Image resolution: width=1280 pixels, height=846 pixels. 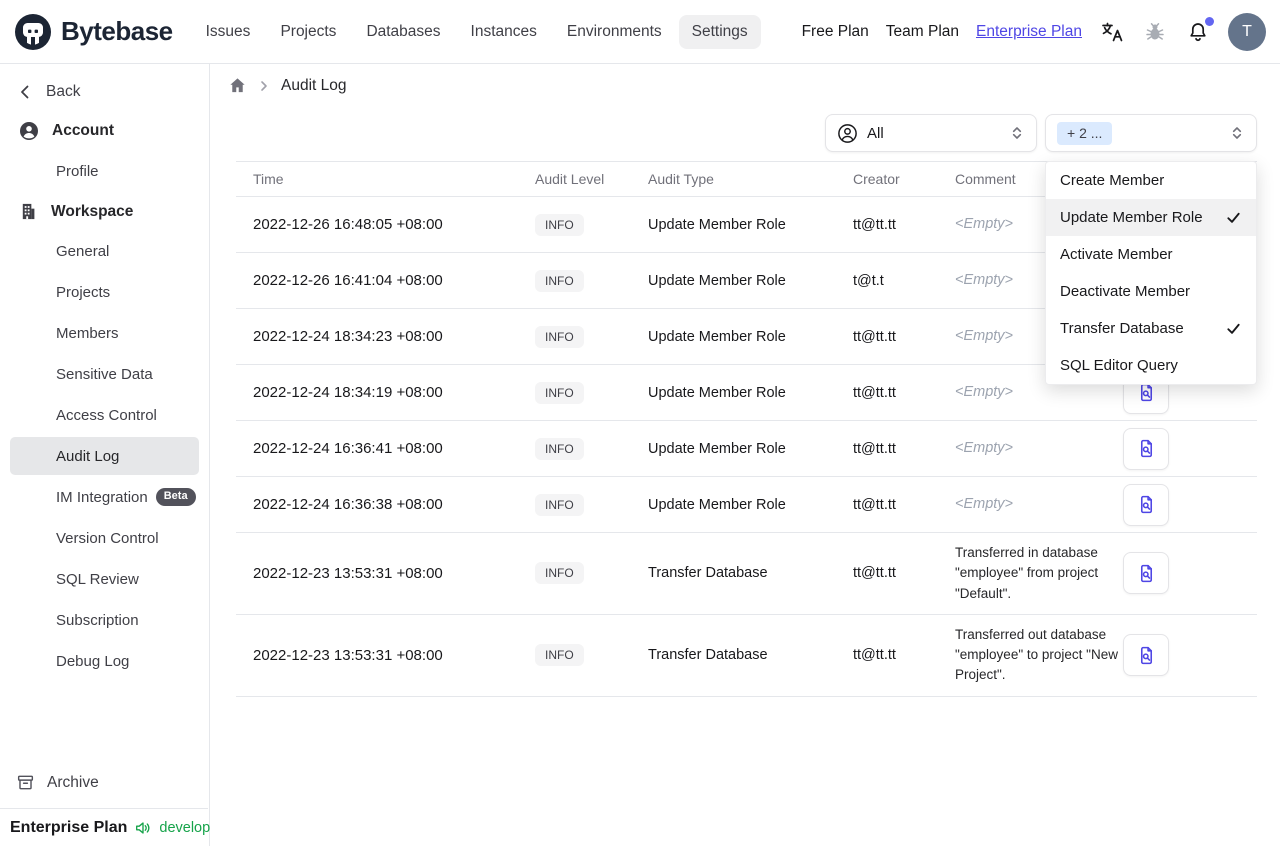 I want to click on column-header-time: Time, so click(x=268, y=179).